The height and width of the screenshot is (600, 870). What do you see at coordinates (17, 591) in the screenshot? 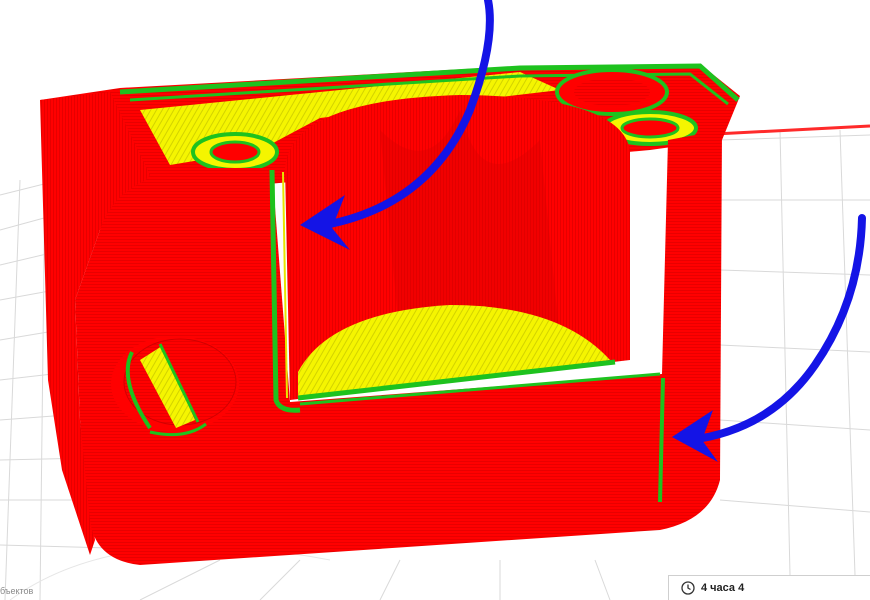
I see `object-count-status: бъектов` at bounding box center [17, 591].